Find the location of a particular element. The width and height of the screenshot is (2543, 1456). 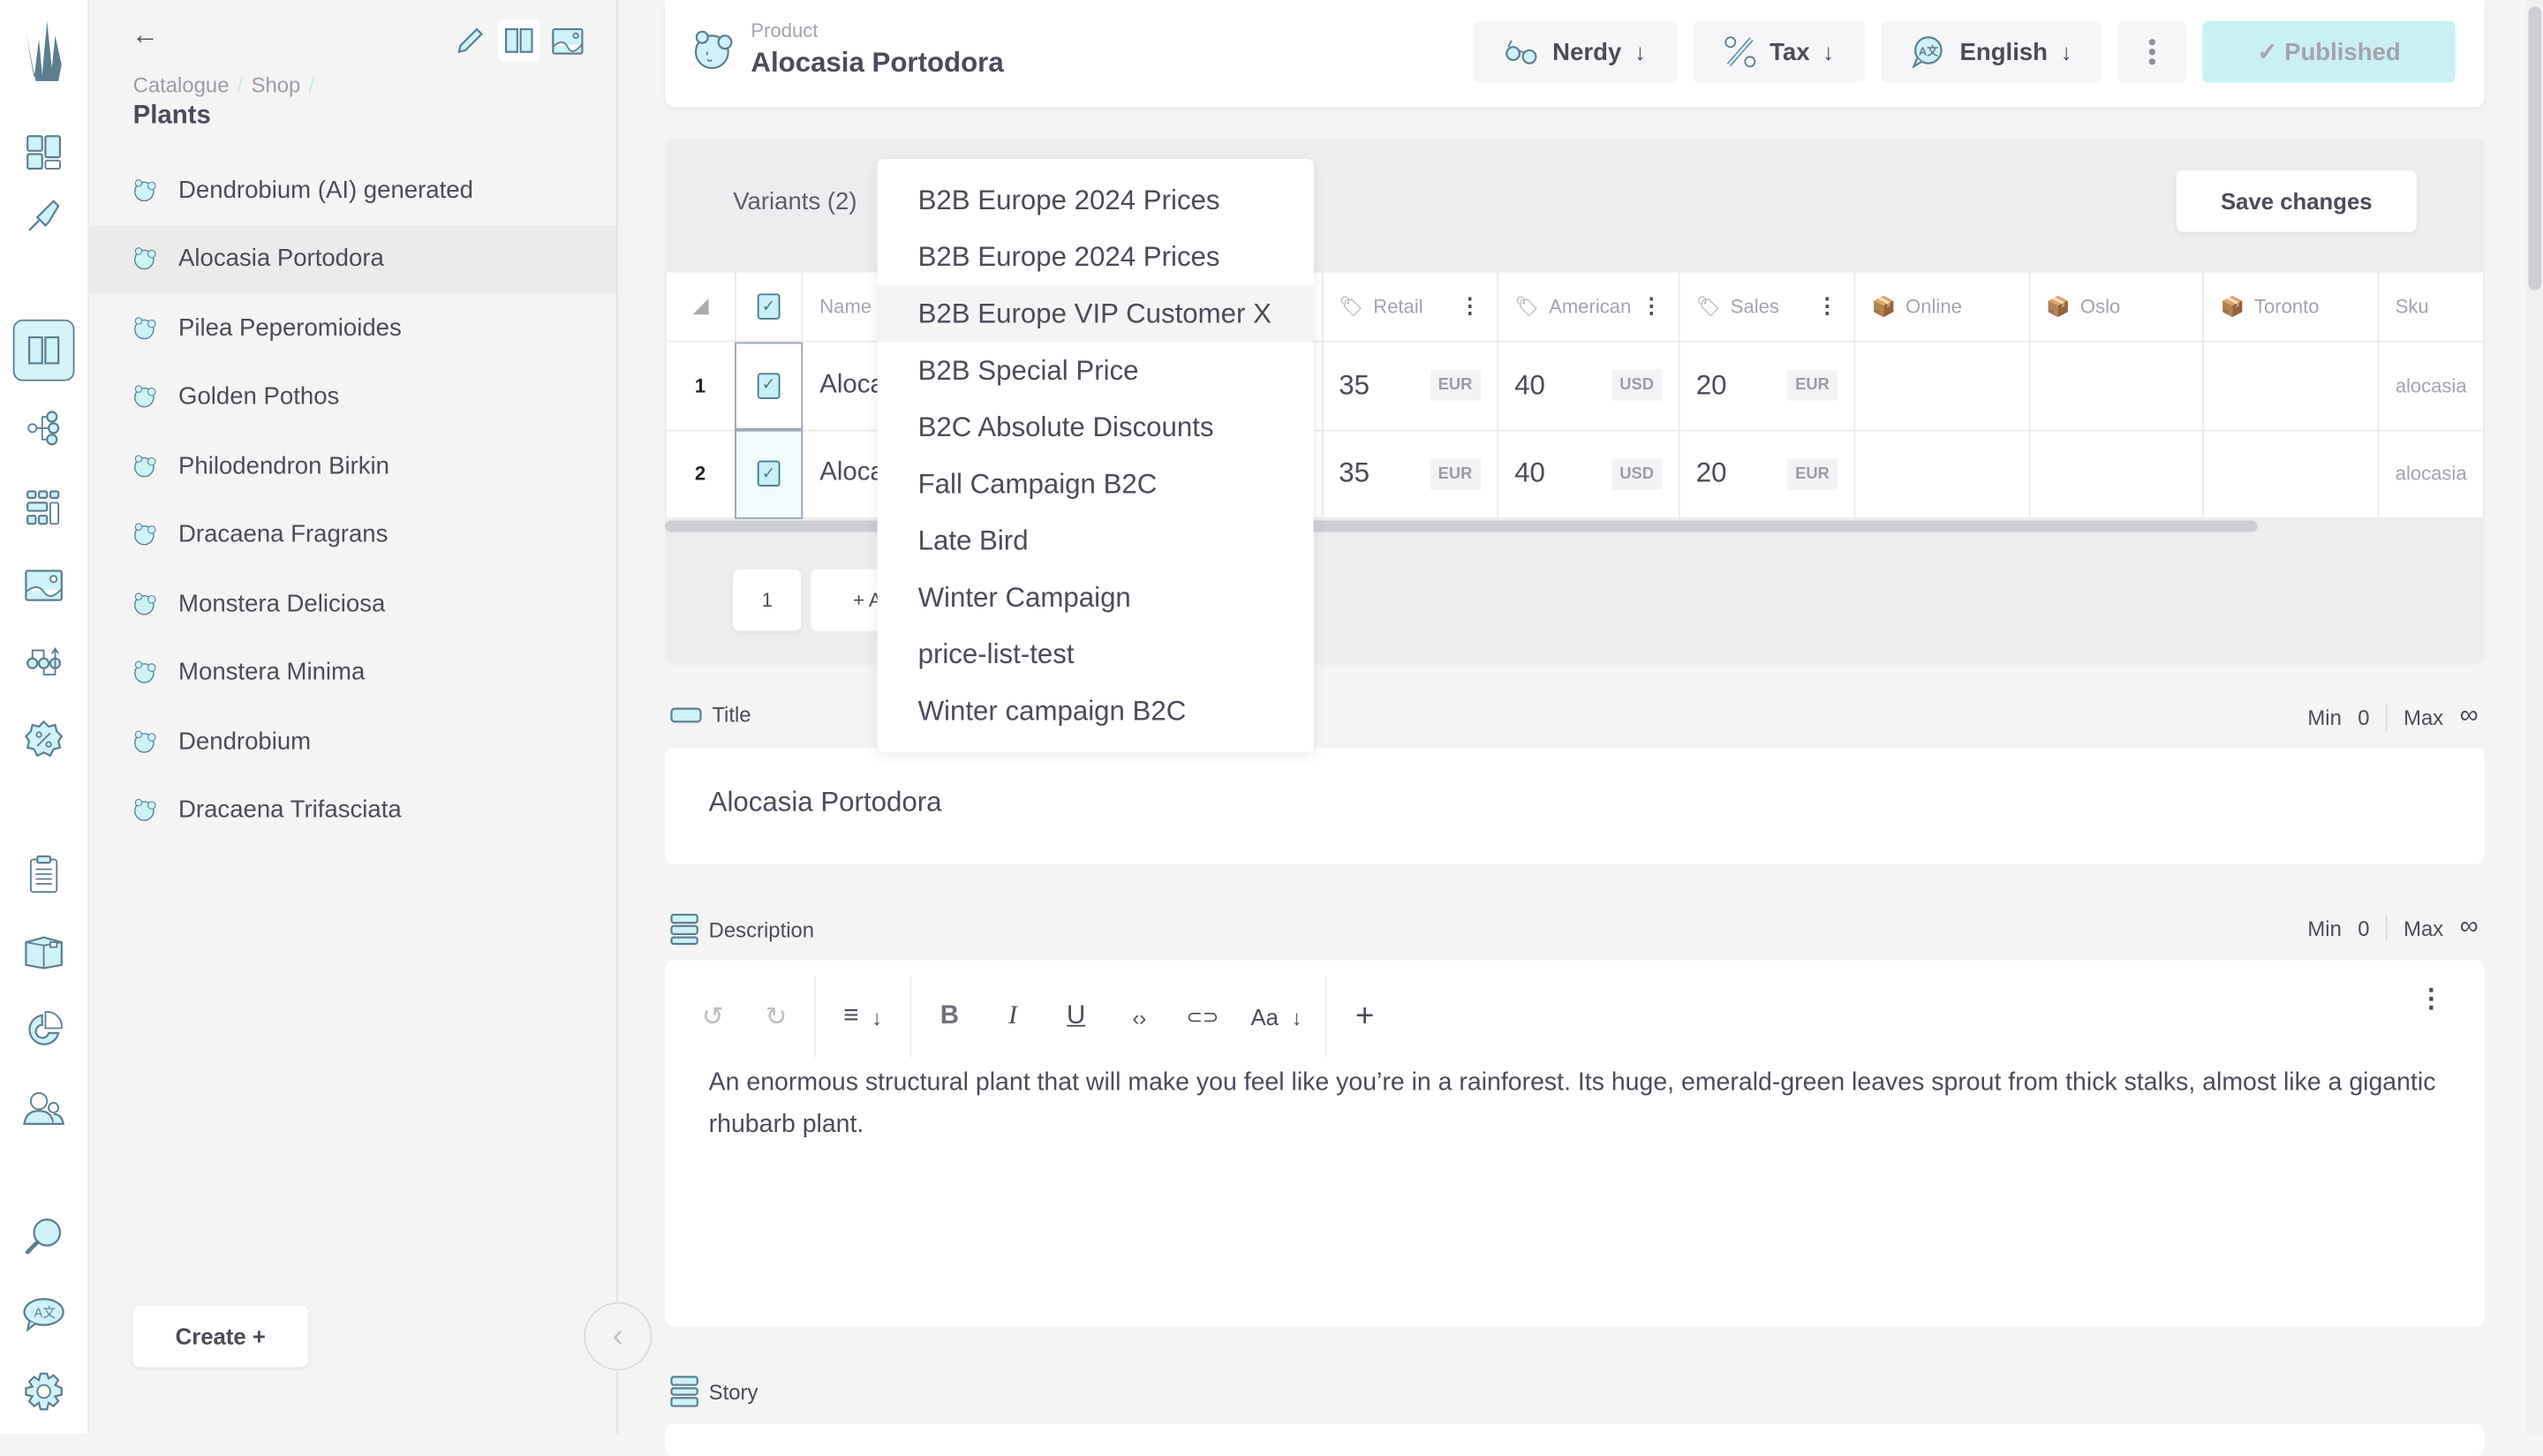

more-options-button is located at coordinates (2152, 51).